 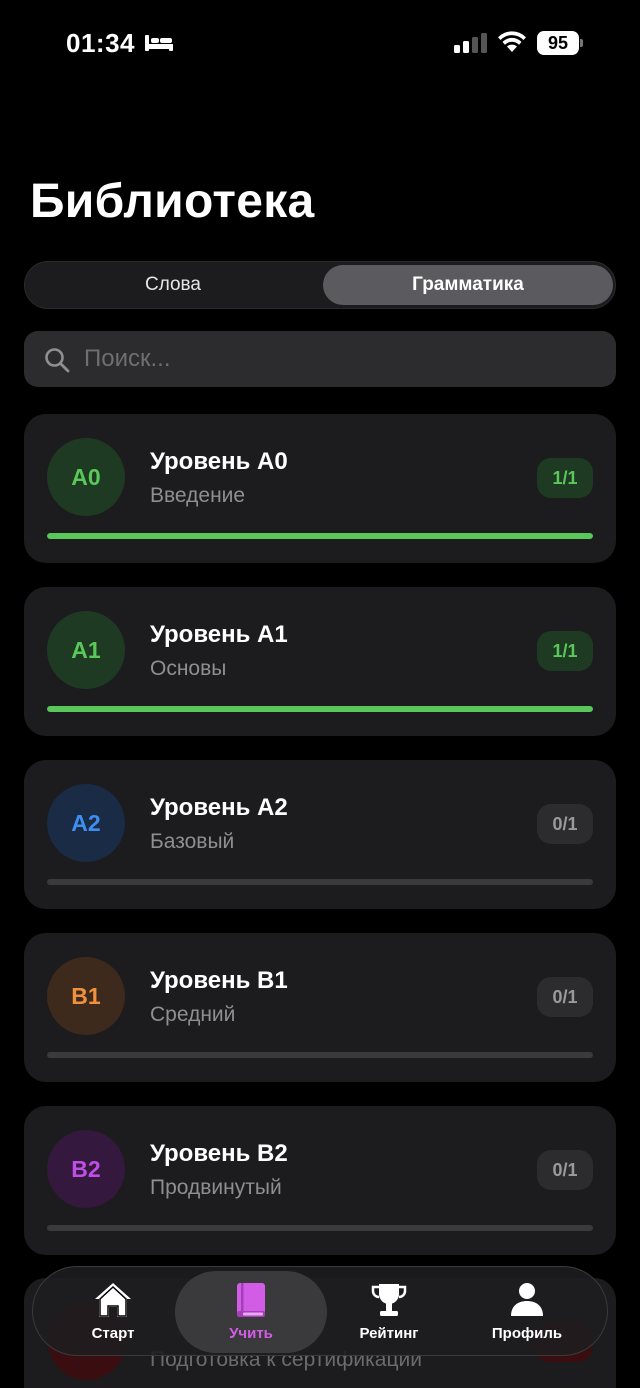 What do you see at coordinates (251, 1333) in the screenshot?
I see `tab-label: Учить` at bounding box center [251, 1333].